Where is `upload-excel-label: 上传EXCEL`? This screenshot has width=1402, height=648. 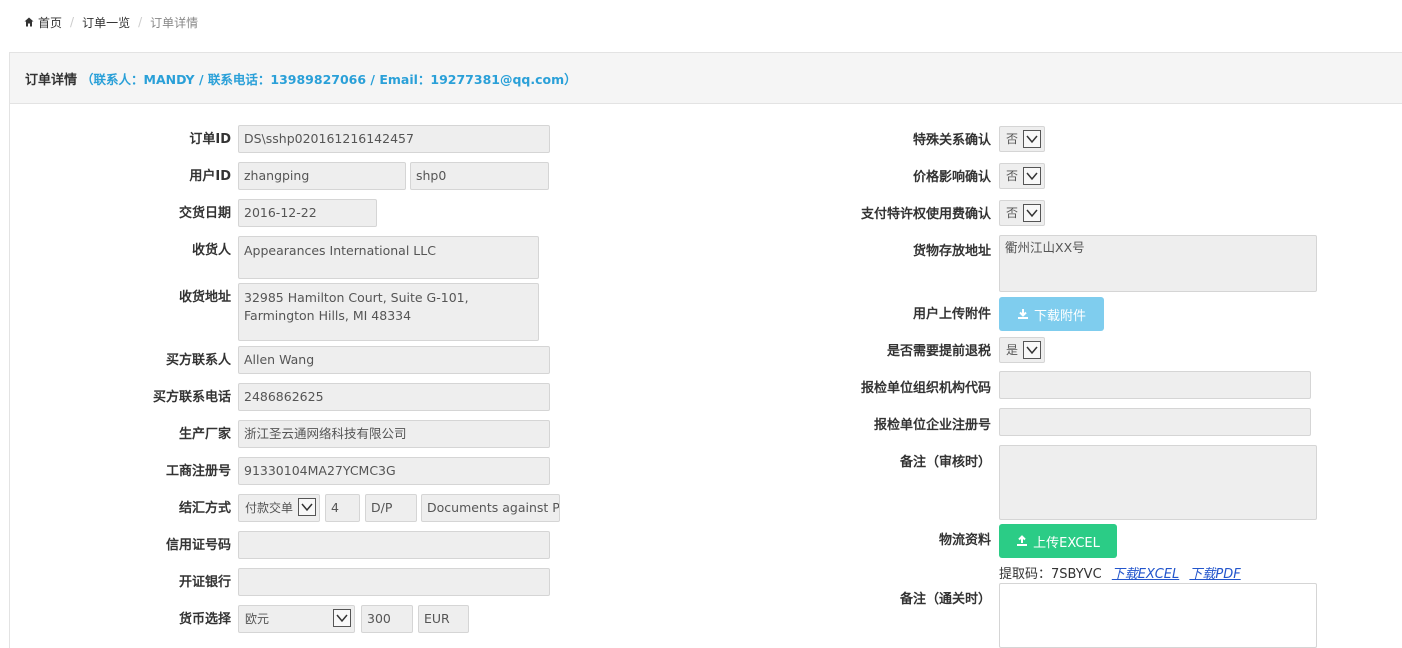 upload-excel-label: 上传EXCEL is located at coordinates (1066, 543).